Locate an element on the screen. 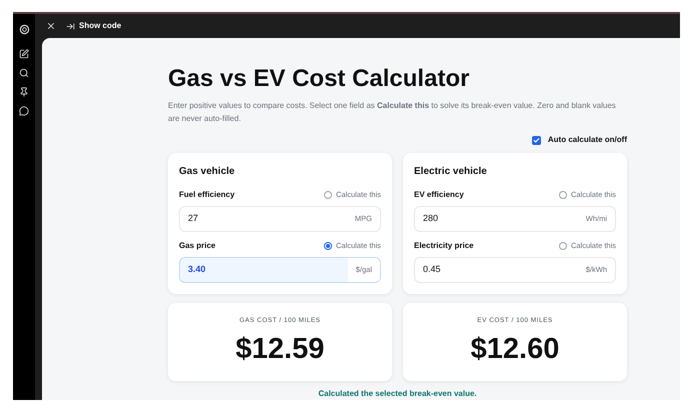 Image resolution: width=690 pixels, height=413 pixels. chat-bubble-icon is located at coordinates (24, 111).